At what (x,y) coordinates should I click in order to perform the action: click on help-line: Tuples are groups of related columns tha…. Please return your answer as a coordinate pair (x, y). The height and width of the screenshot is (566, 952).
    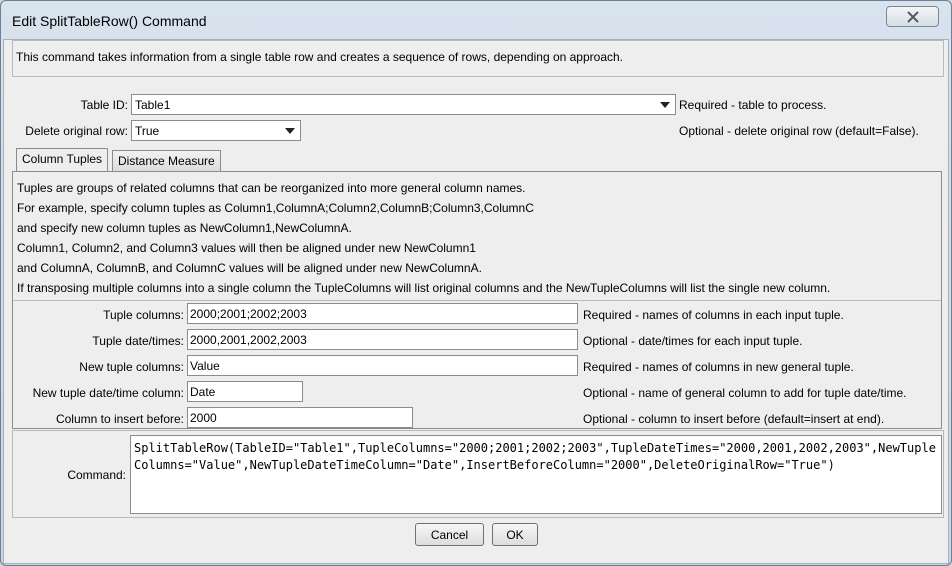
    Looking at the image, I should click on (271, 188).